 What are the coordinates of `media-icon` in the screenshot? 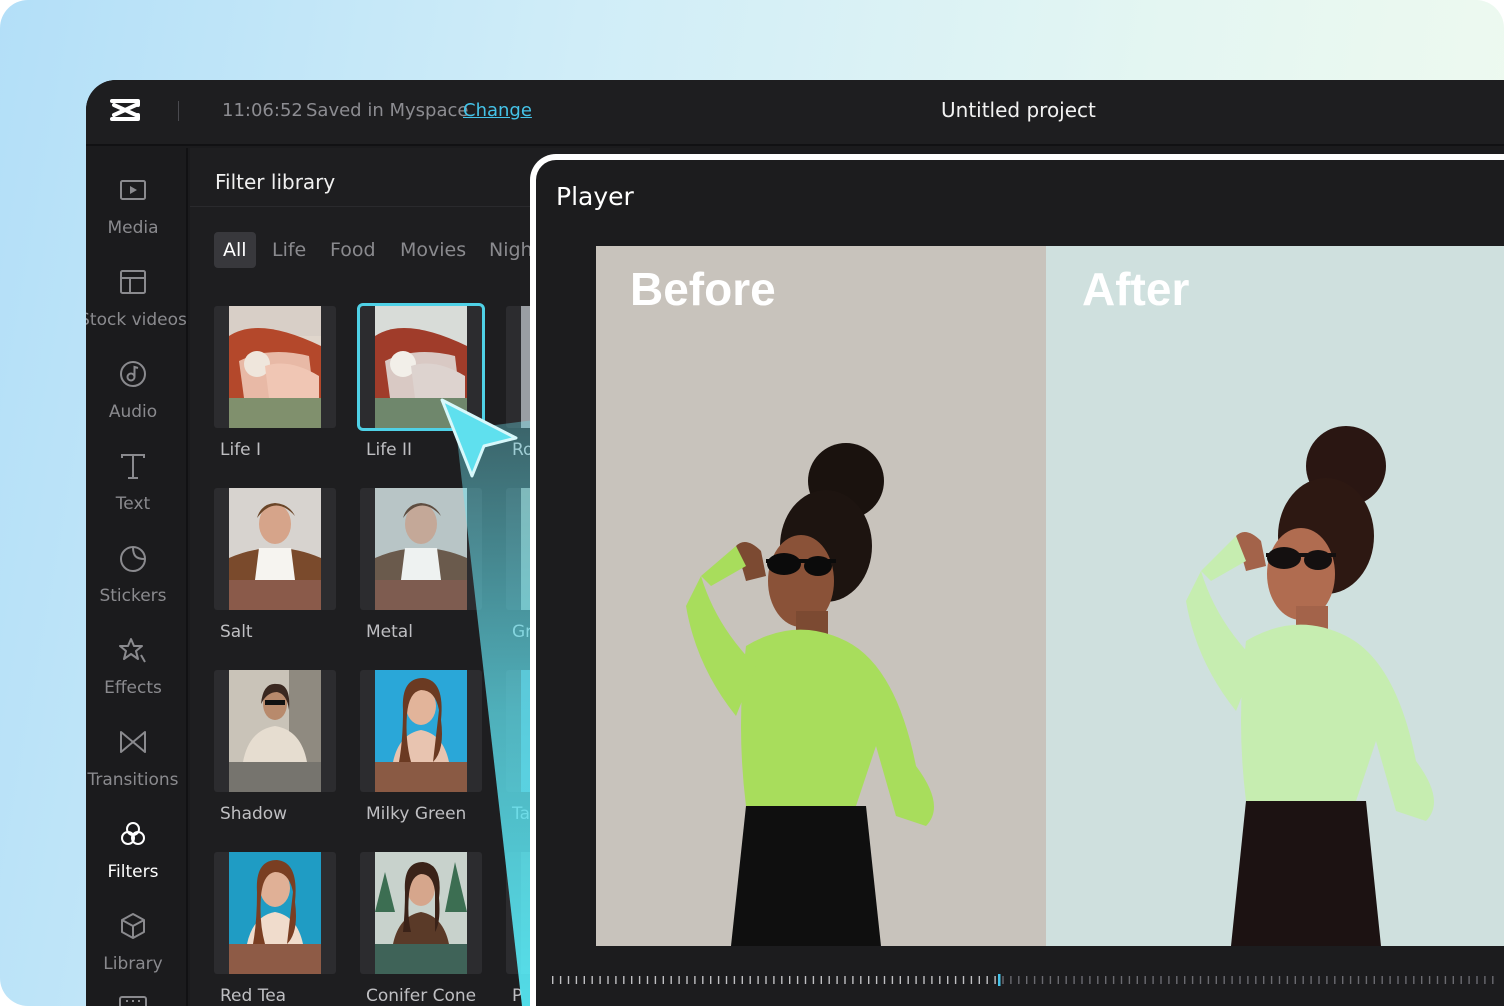 It's located at (133, 190).